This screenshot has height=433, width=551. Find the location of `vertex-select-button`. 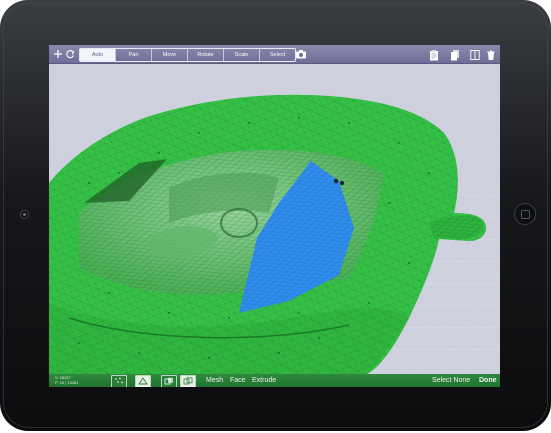

vertex-select-button is located at coordinates (119, 381).